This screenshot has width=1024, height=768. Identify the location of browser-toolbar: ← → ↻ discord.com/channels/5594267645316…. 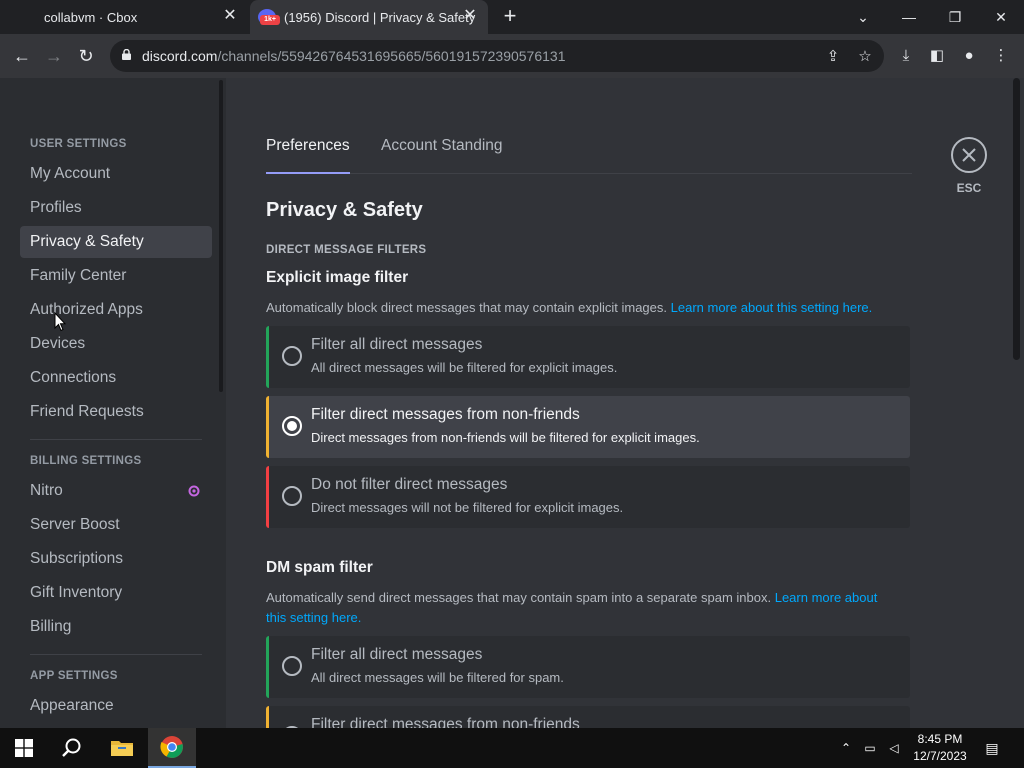
(512, 56).